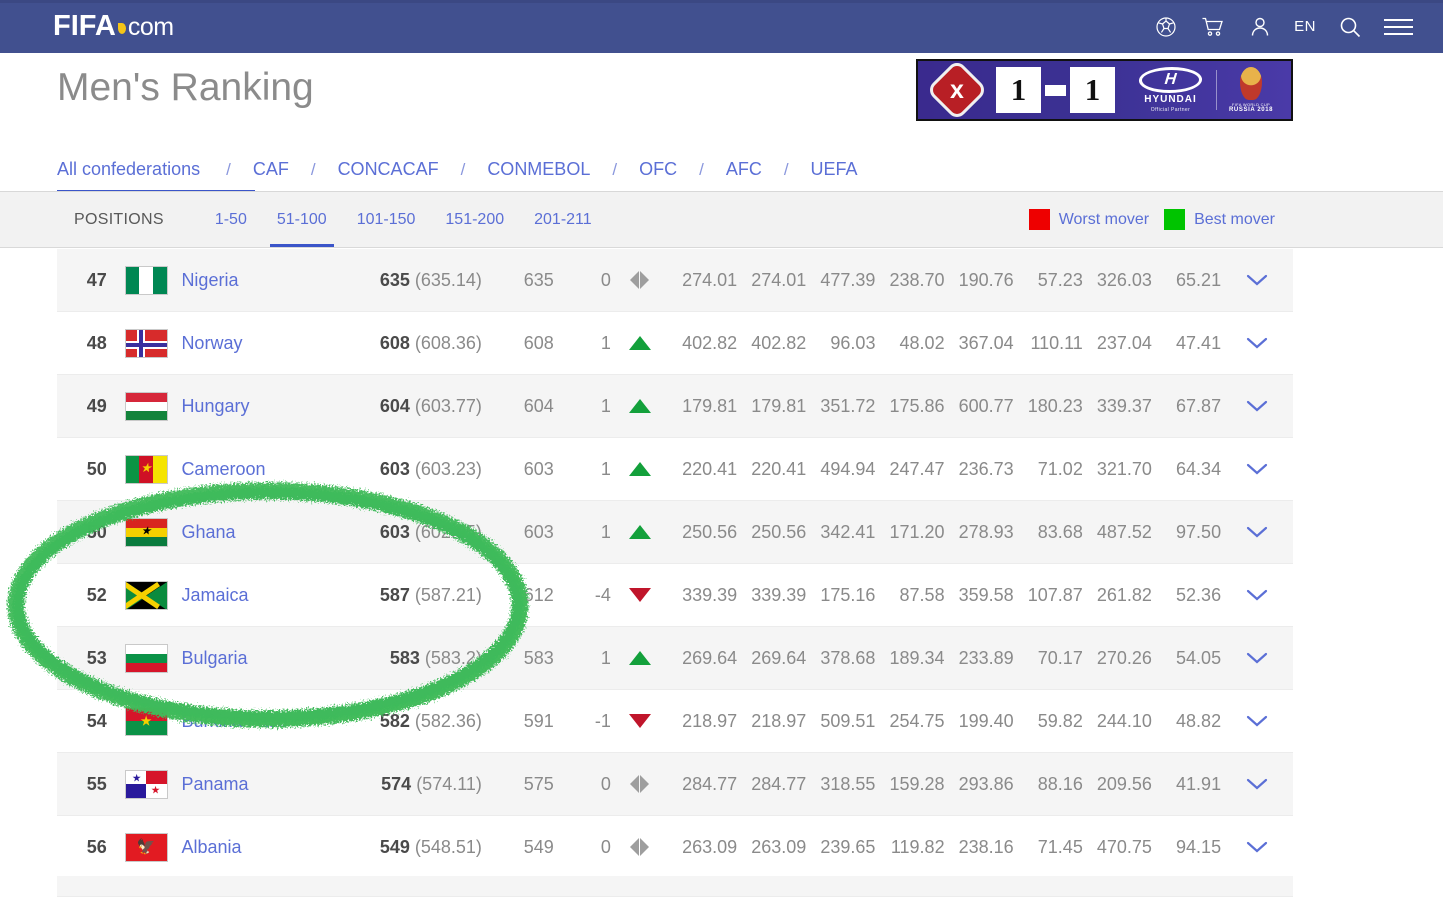 The height and width of the screenshot is (897, 1443). What do you see at coordinates (957, 90) in the screenshot?
I see `ad-close-badge-icon: x` at bounding box center [957, 90].